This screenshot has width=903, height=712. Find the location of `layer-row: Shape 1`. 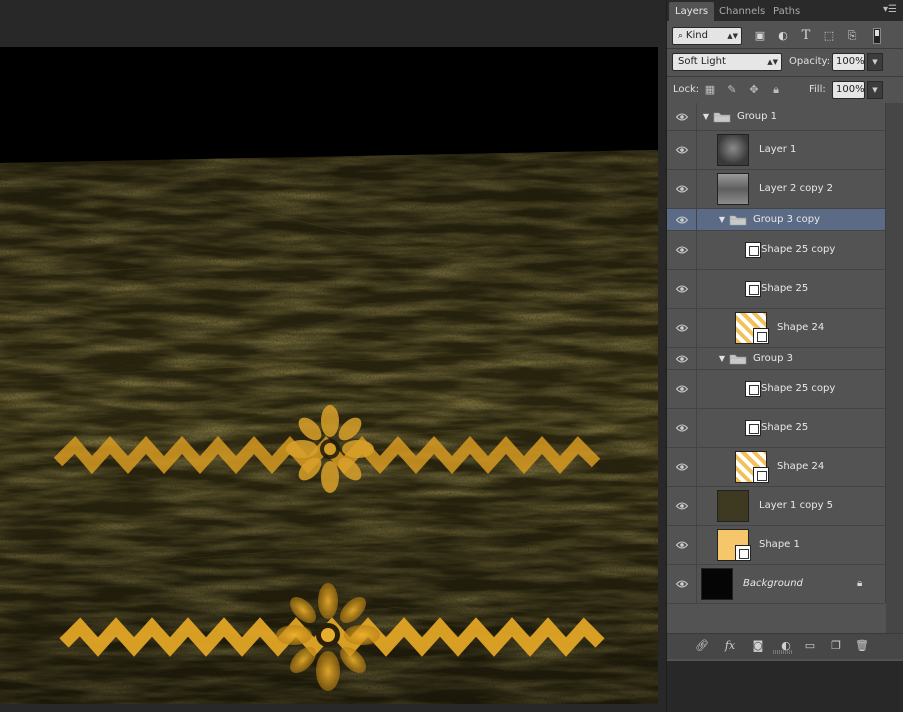

layer-row: Shape 1 is located at coordinates (776, 545).